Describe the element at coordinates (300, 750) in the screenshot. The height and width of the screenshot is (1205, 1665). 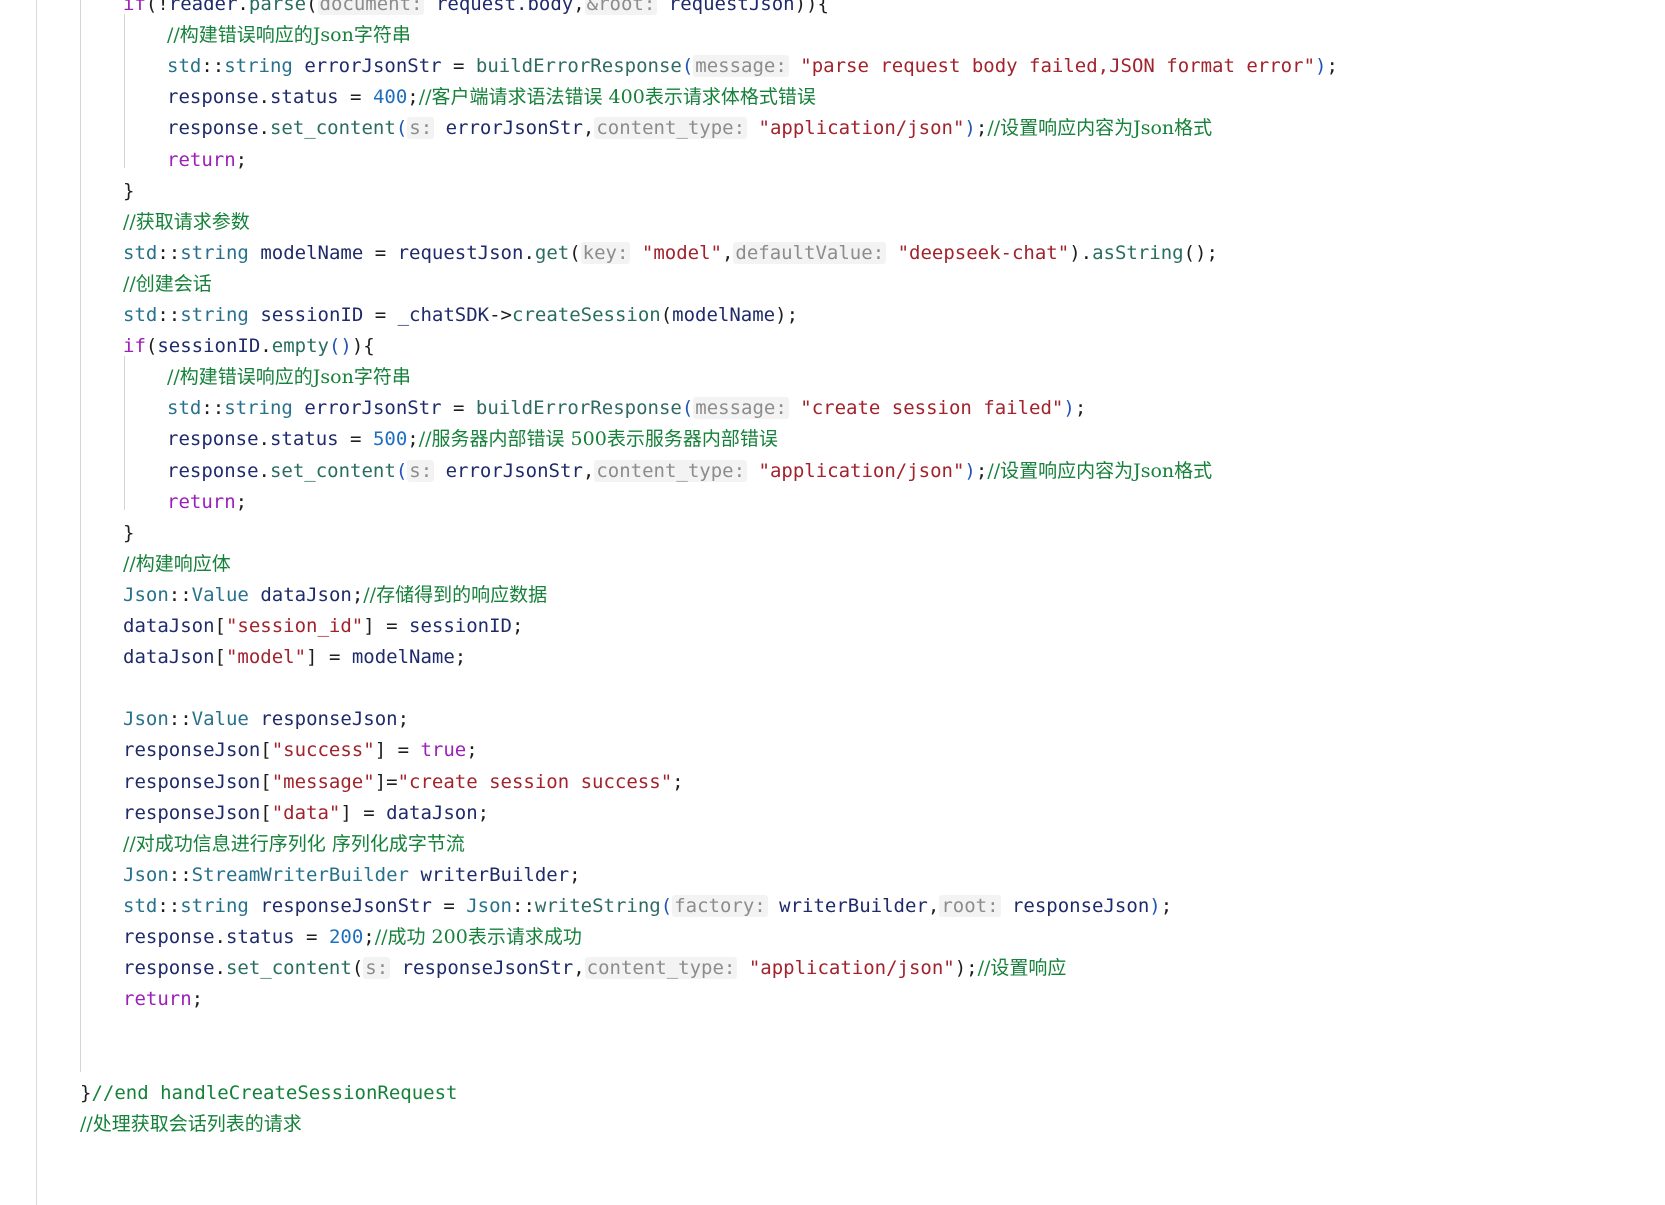
I see `code-line: responseJson["success"] = true;` at that location.